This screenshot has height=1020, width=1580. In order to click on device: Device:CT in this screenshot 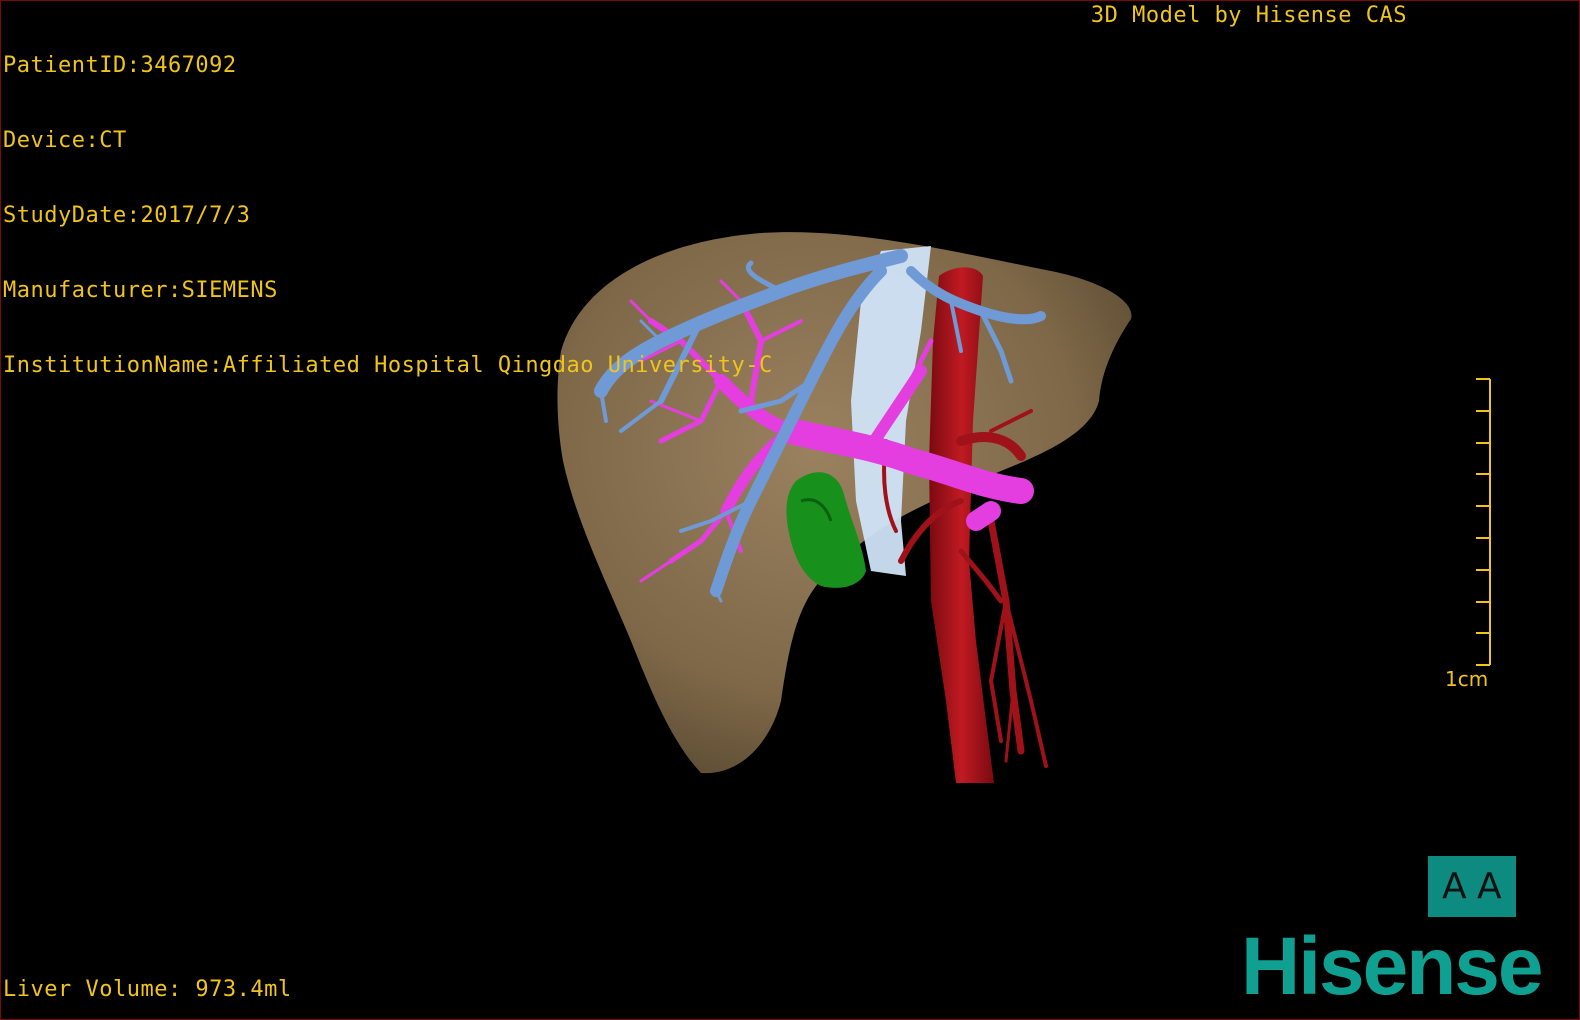, I will do `click(65, 140)`.